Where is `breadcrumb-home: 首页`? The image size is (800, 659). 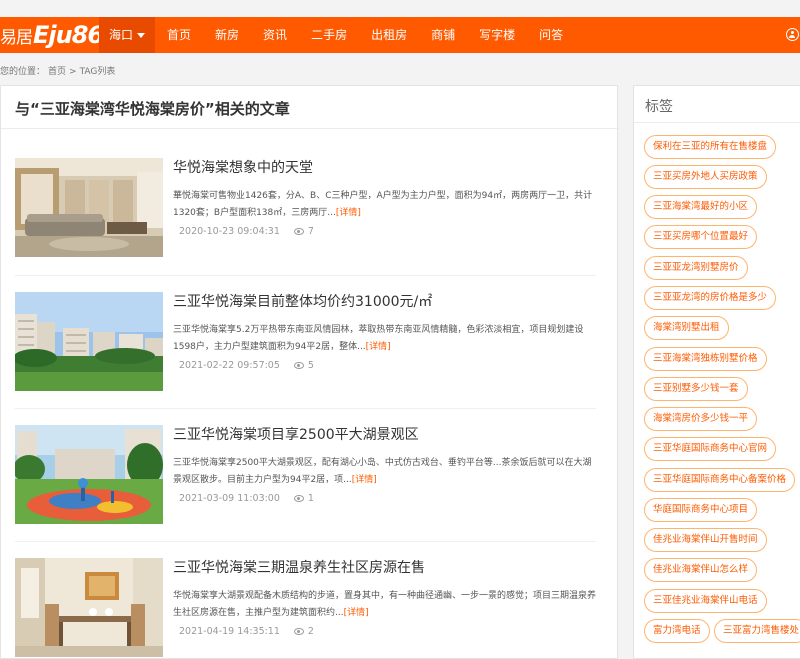
breadcrumb-home: 首页 is located at coordinates (57, 72).